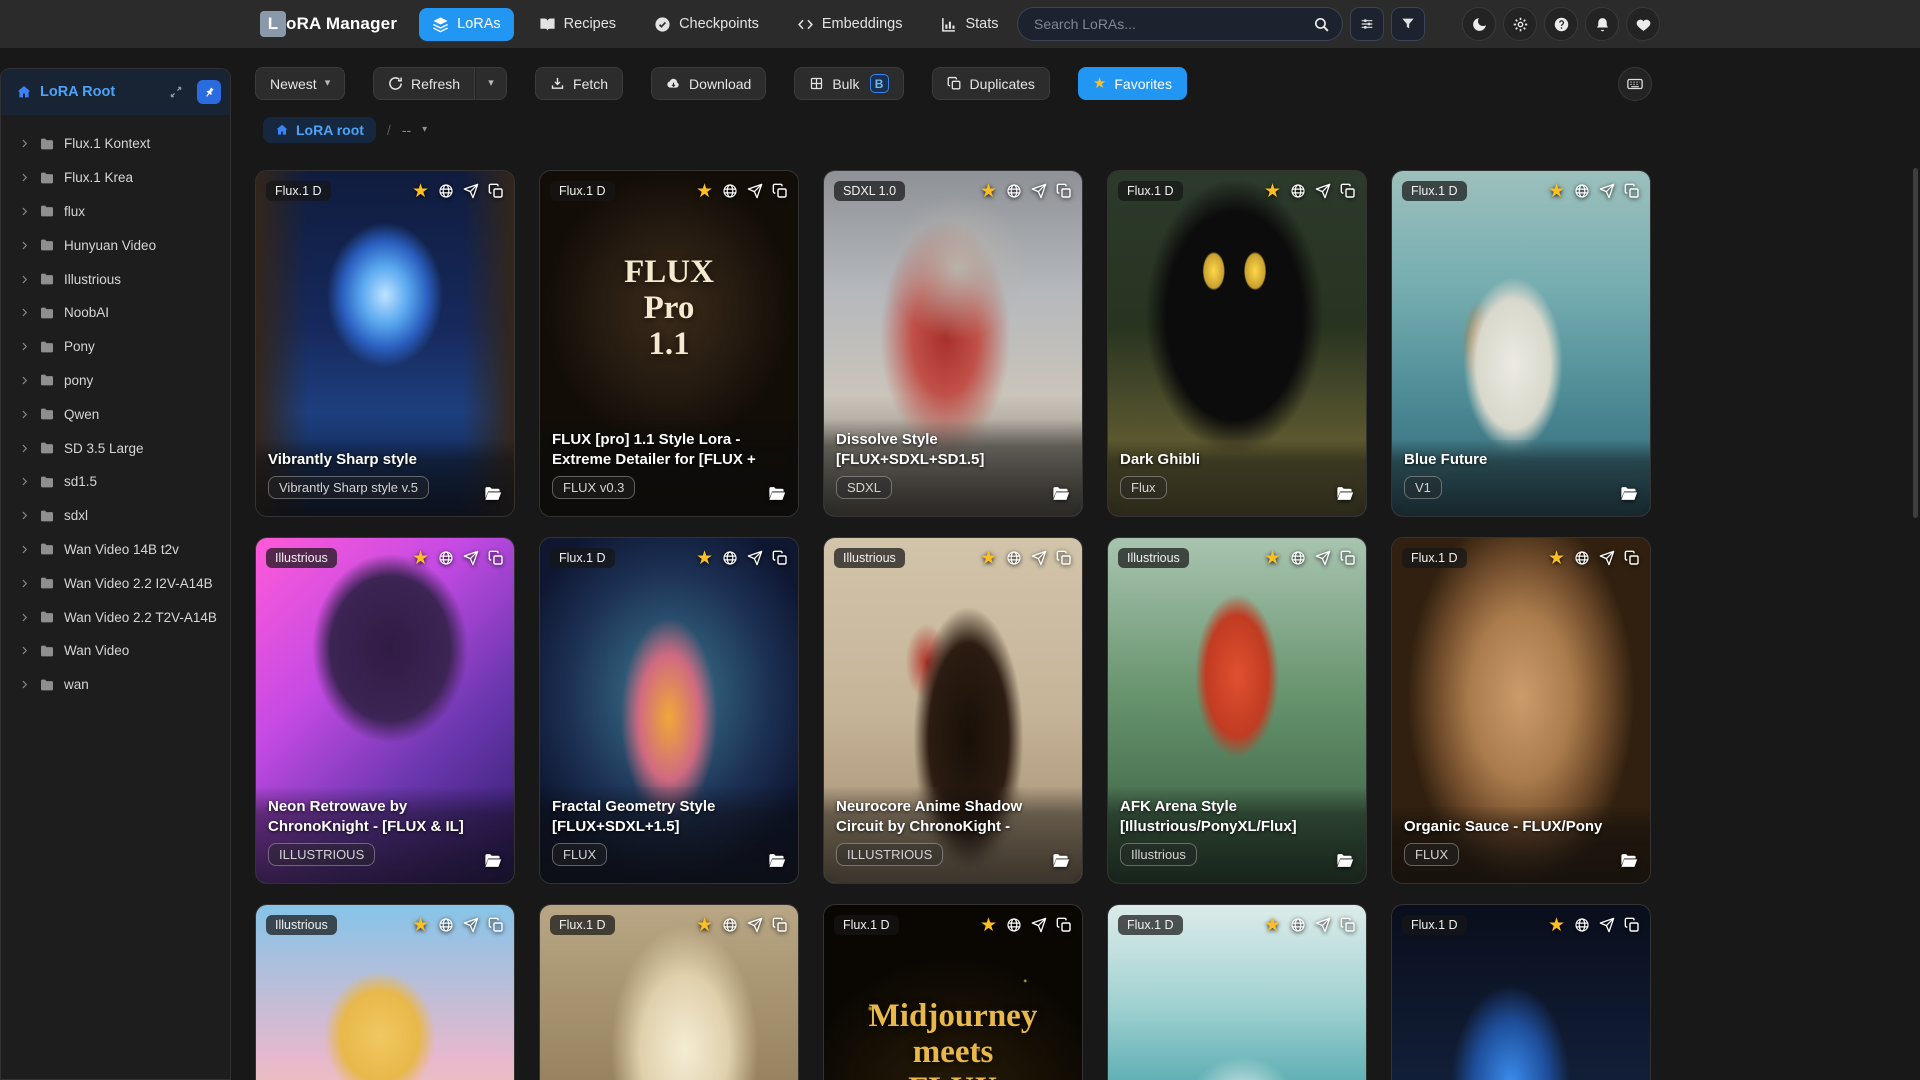 This screenshot has width=1920, height=1080. What do you see at coordinates (115, 212) in the screenshot?
I see `sidebar-item-flux: flux` at bounding box center [115, 212].